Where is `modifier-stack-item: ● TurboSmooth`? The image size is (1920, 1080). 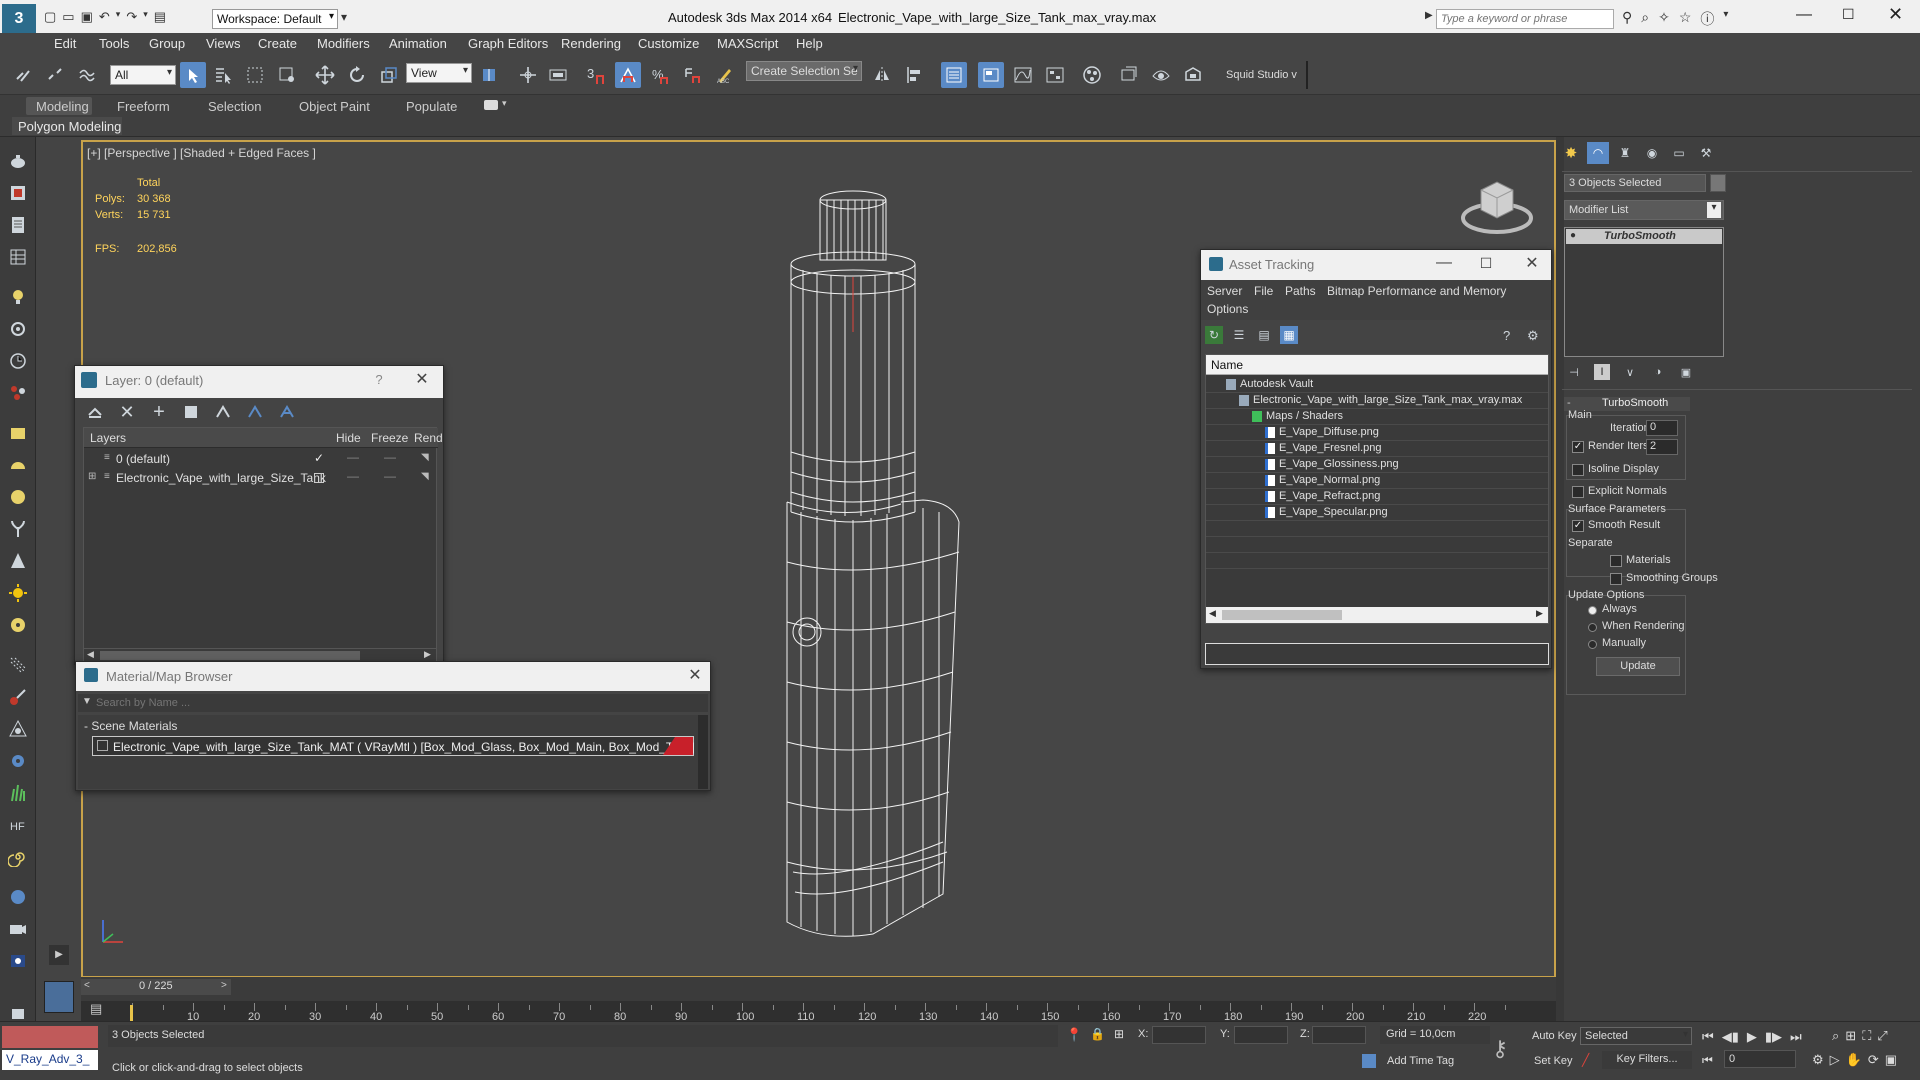 modifier-stack-item: ● TurboSmooth is located at coordinates (1644, 236).